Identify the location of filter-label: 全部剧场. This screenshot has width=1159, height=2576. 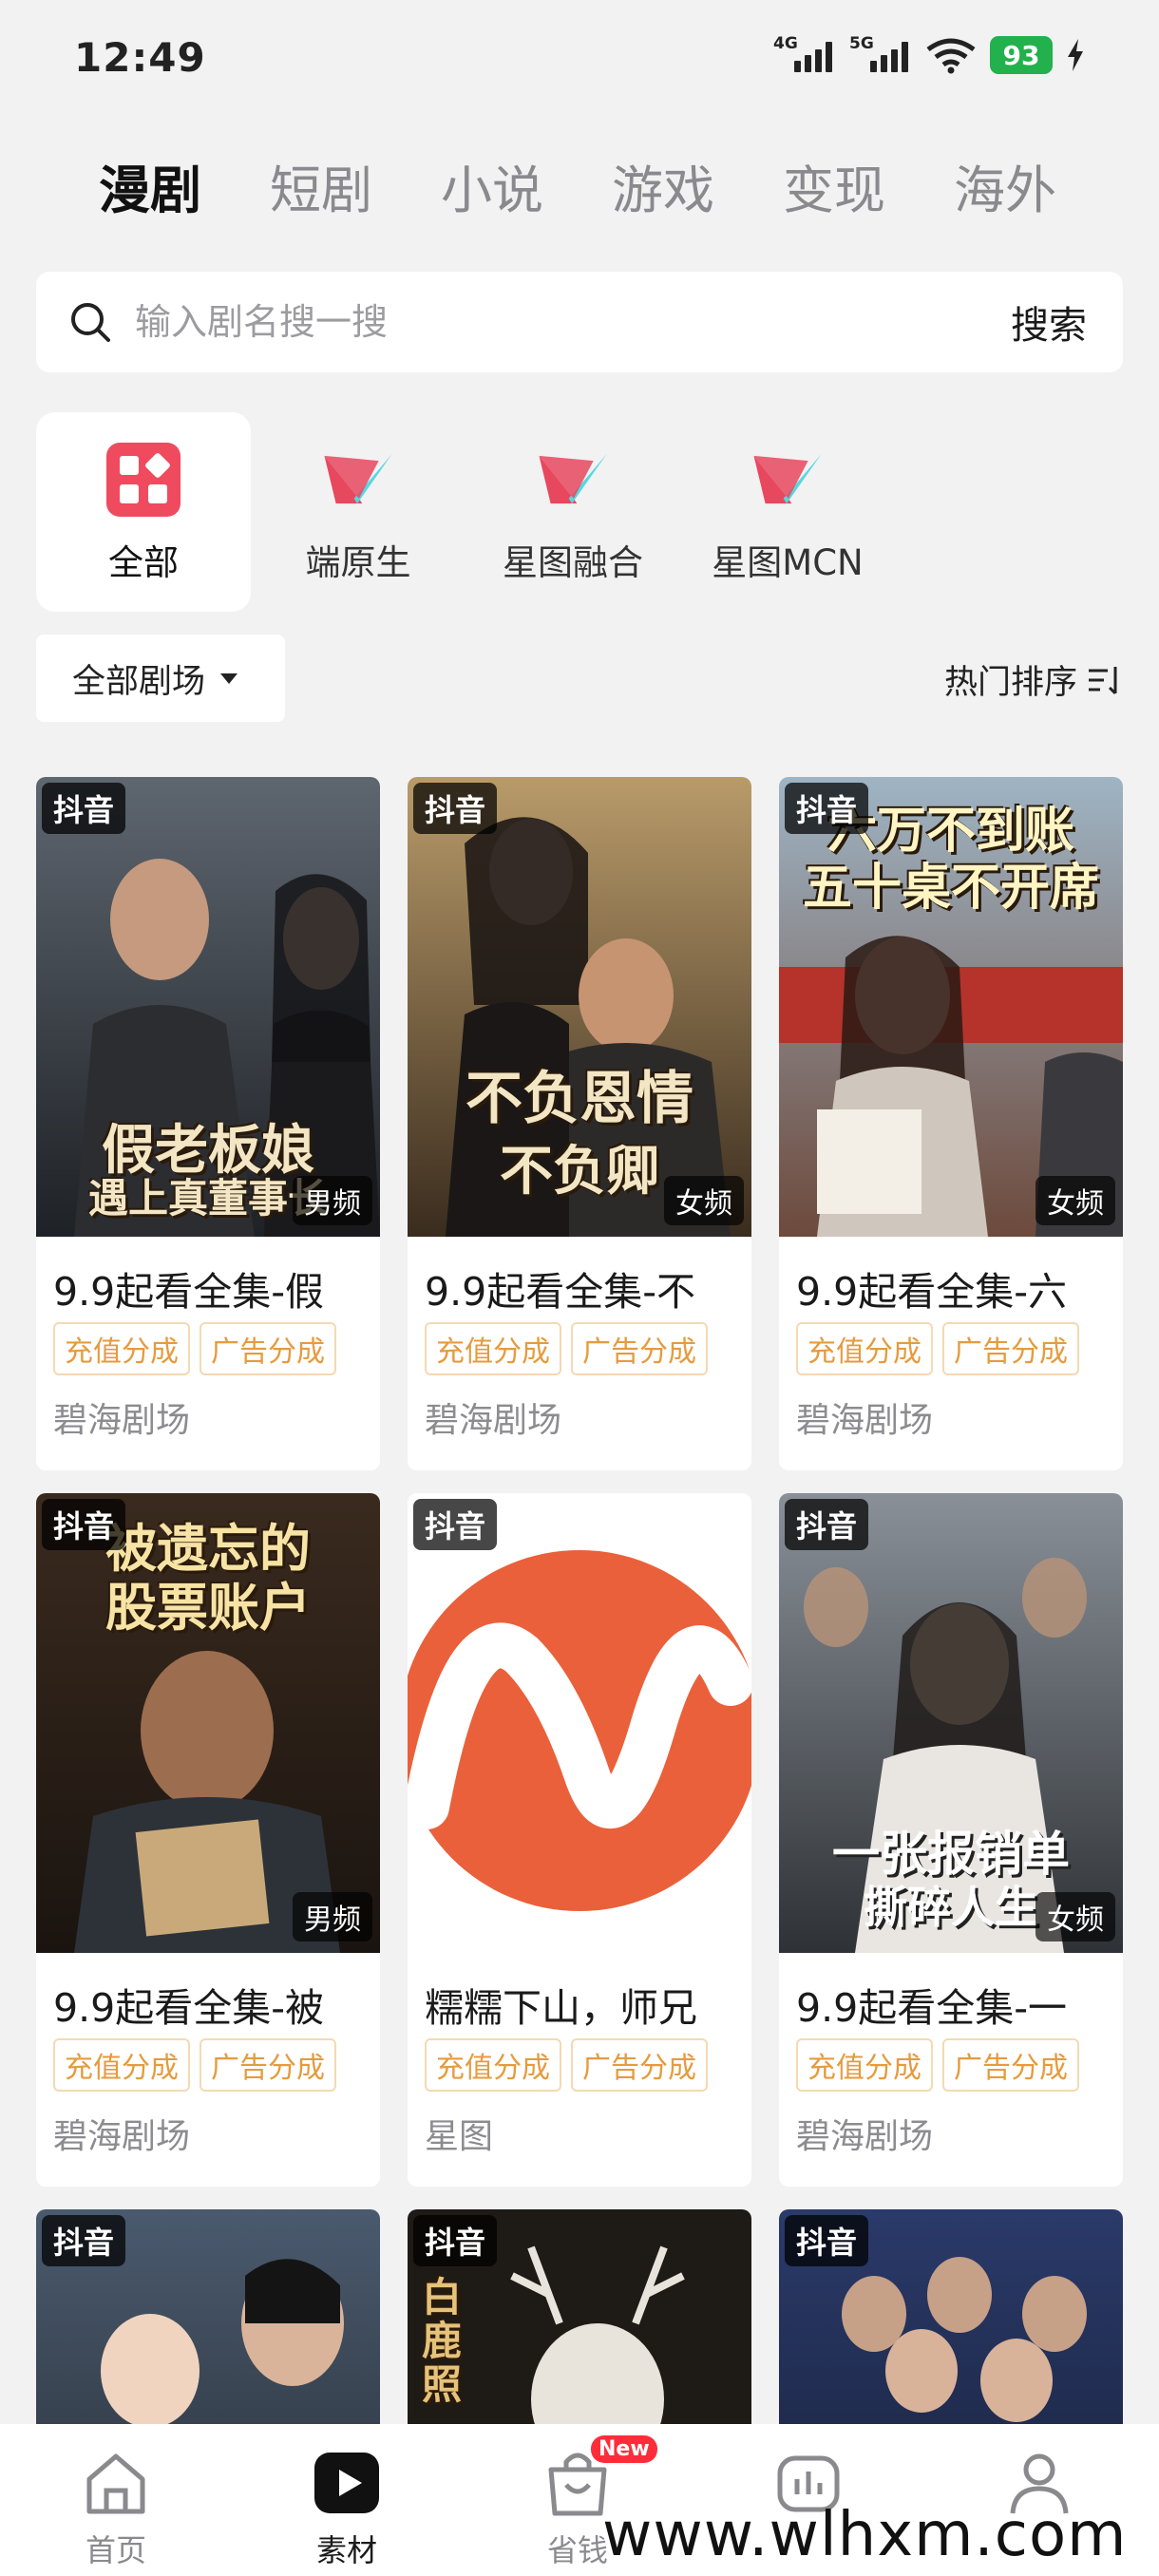
(139, 681).